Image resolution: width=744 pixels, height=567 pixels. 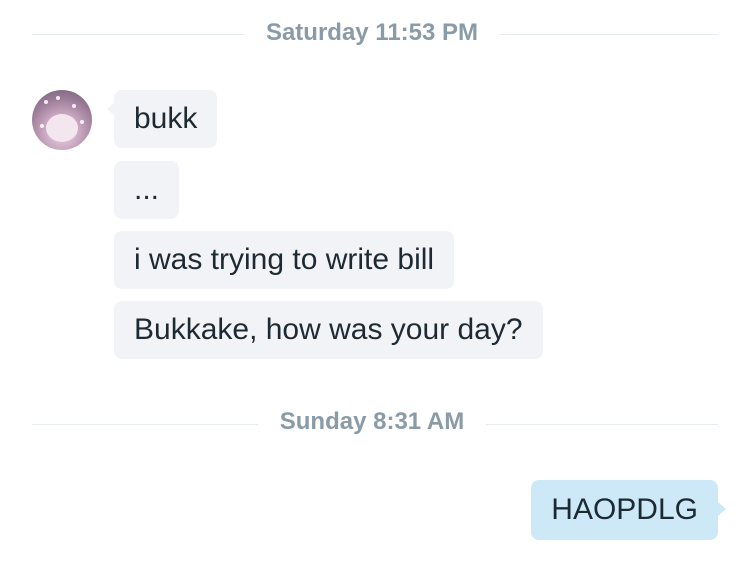 I want to click on timestamp-sunday: Sunday 8:31 AM, so click(x=372, y=422).